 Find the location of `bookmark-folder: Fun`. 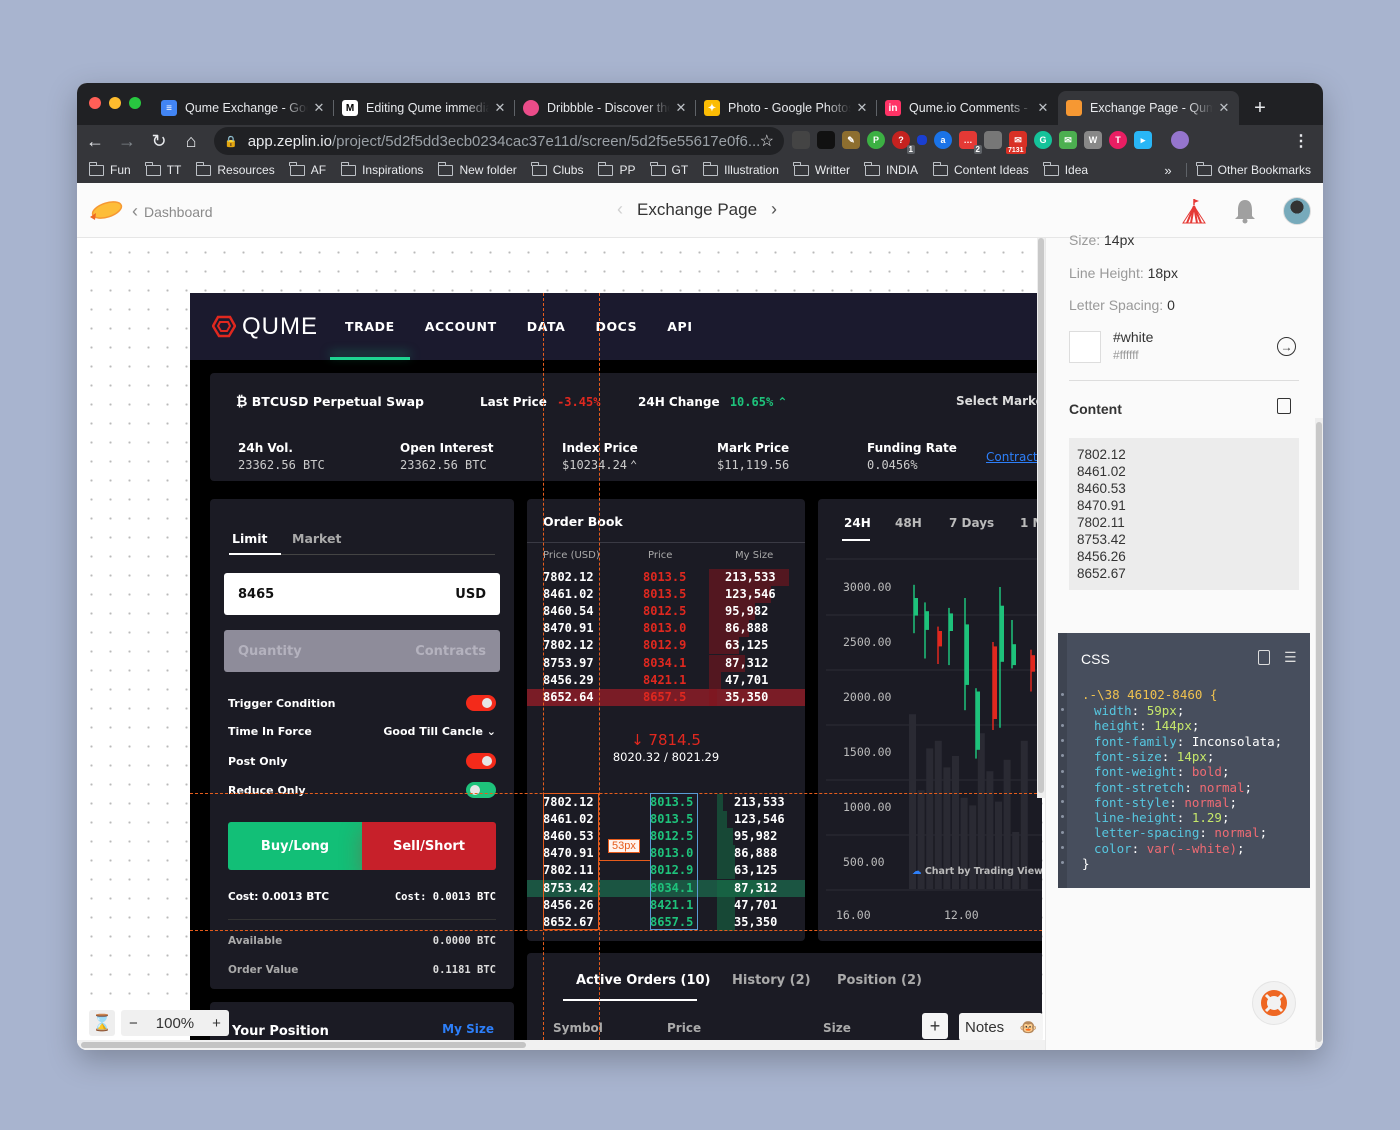

bookmark-folder: Fun is located at coordinates (109, 169).